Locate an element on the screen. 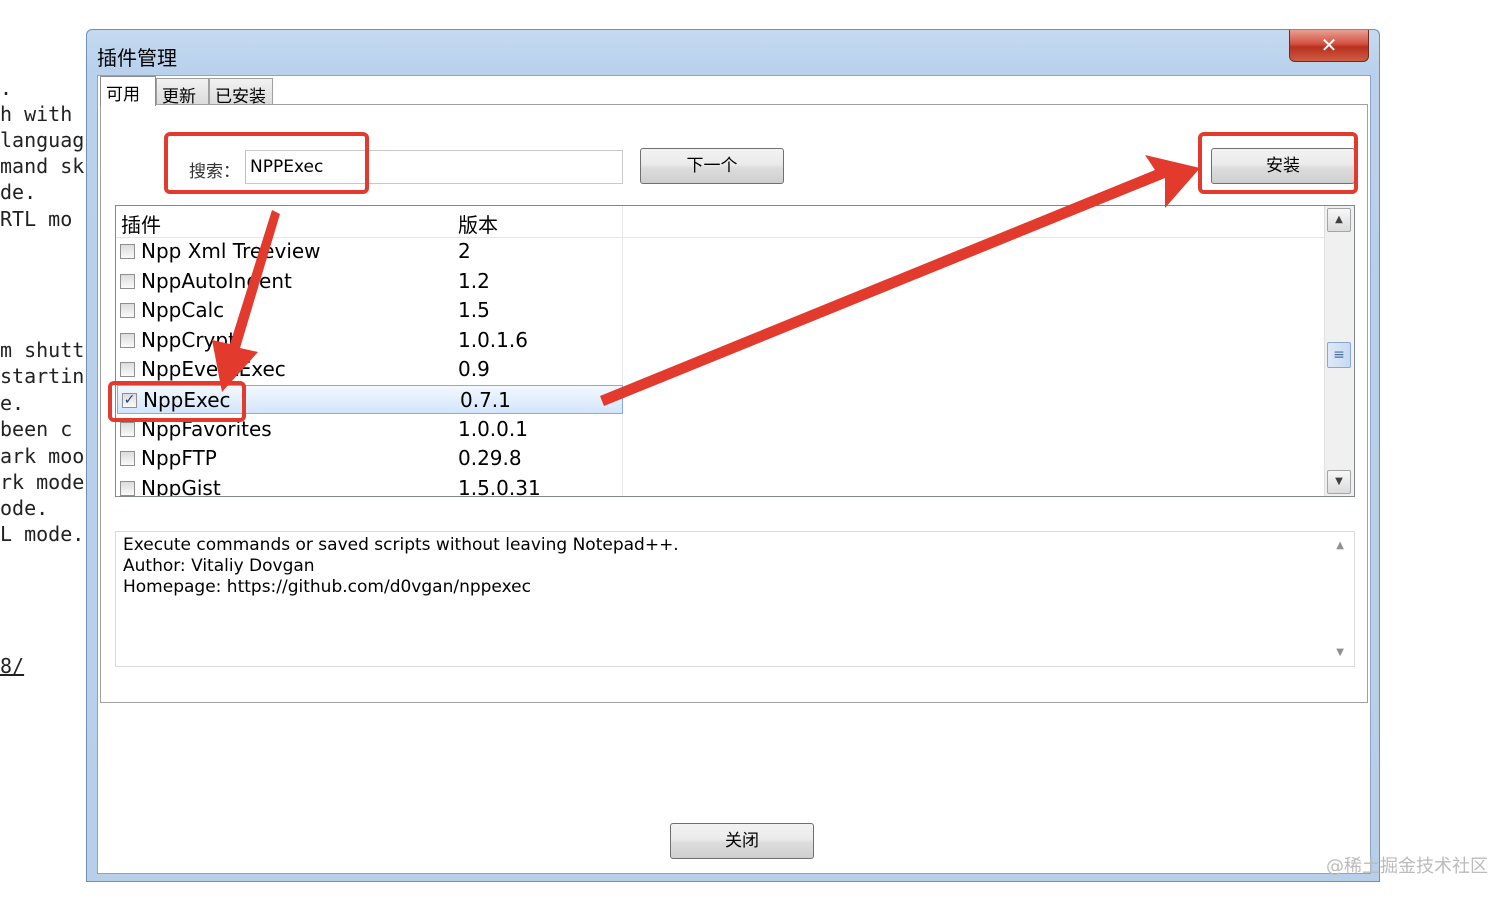  scroll-up-button: ▲ is located at coordinates (1339, 220).